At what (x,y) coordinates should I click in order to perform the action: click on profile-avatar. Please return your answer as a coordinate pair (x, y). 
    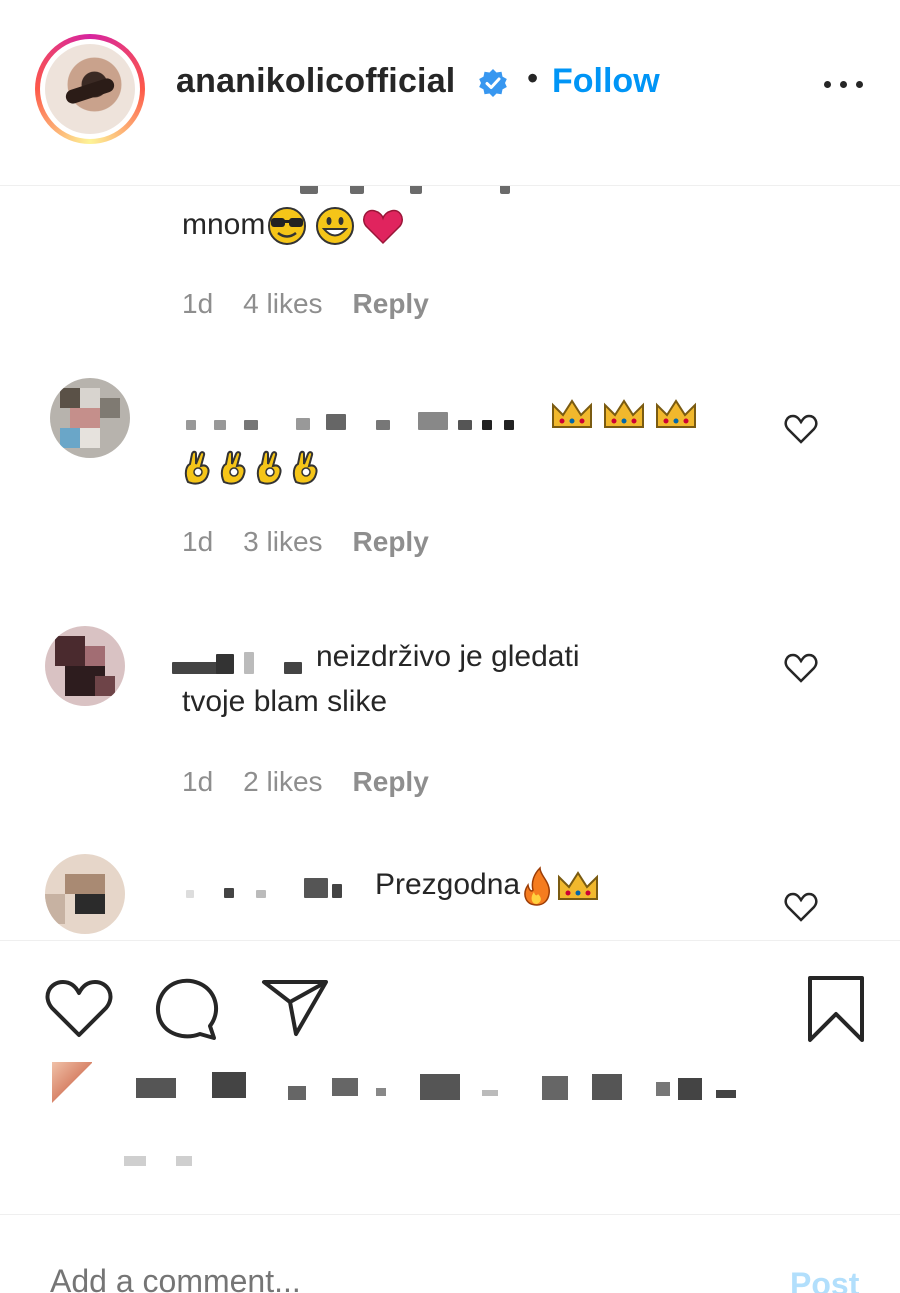
    Looking at the image, I should click on (90, 89).